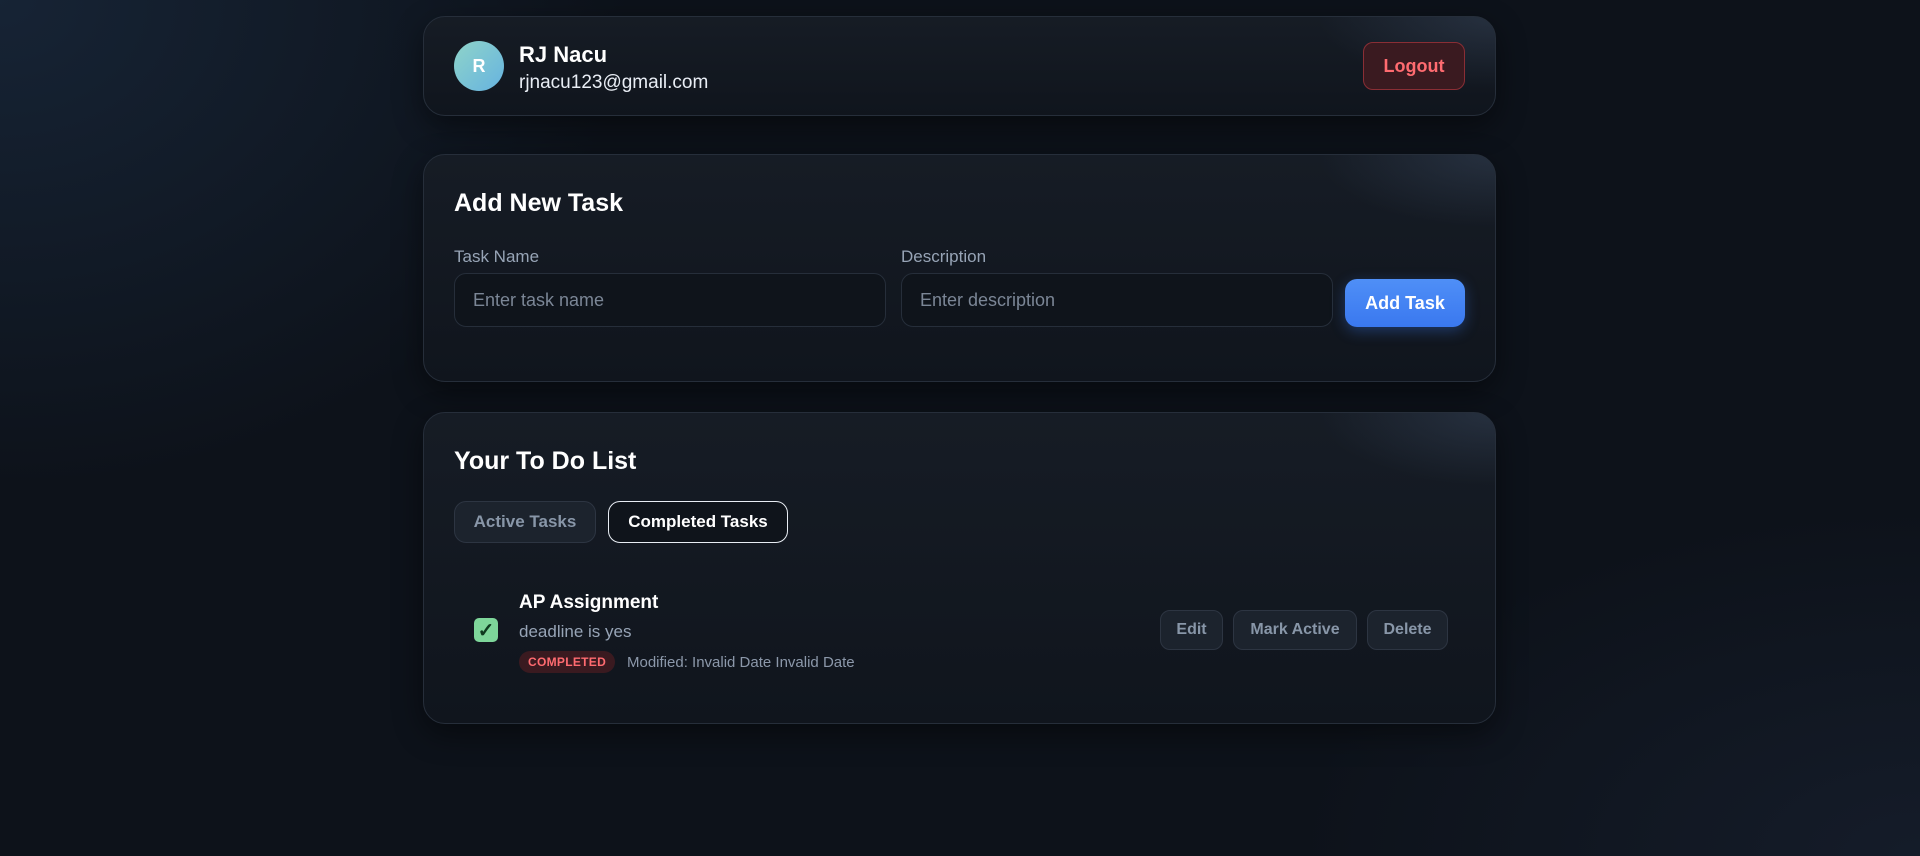  What do you see at coordinates (563, 54) in the screenshot?
I see `user-name: RJ Nacu` at bounding box center [563, 54].